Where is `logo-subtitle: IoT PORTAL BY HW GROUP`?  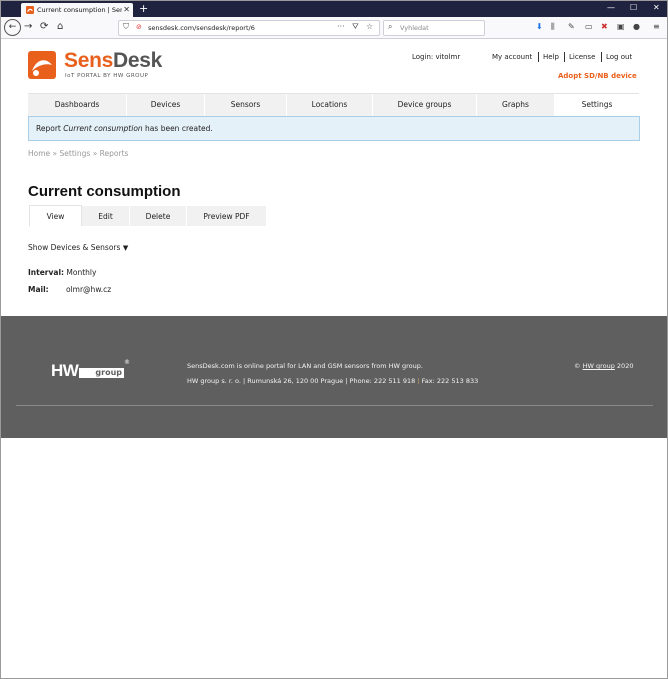
logo-subtitle: IoT PORTAL BY HW GROUP is located at coordinates (107, 76).